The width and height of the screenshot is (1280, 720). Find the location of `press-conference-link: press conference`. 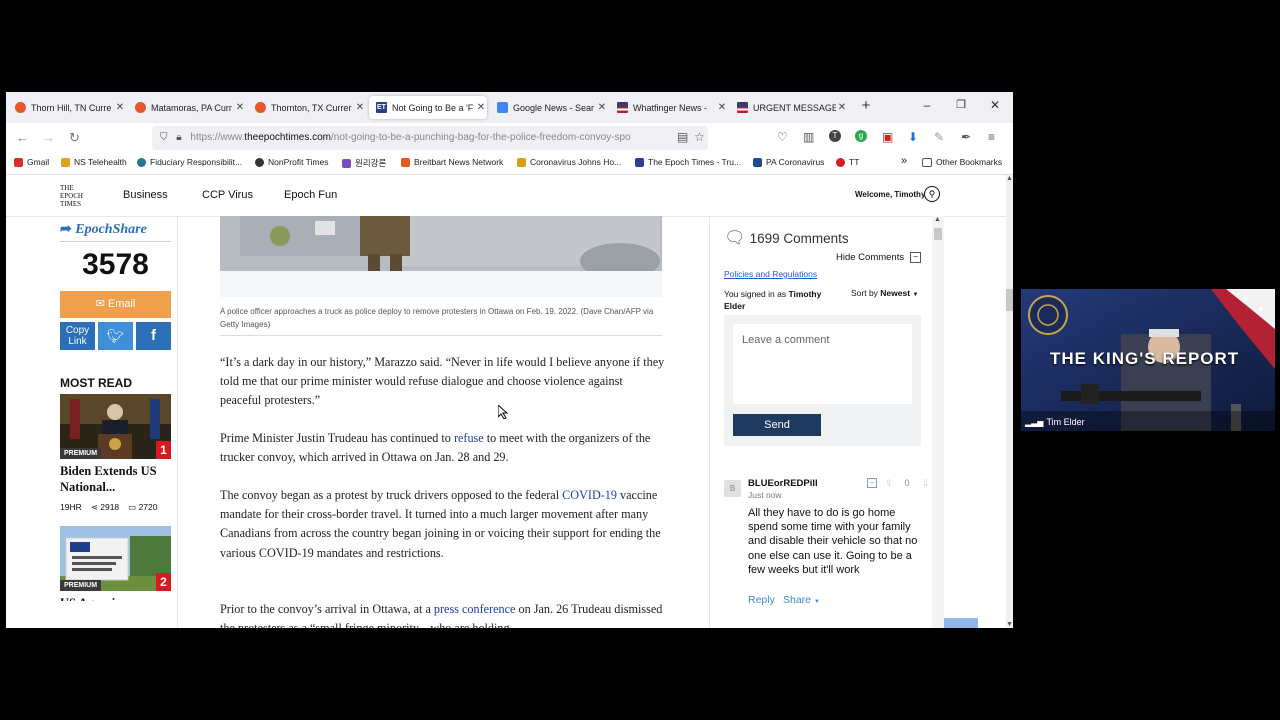

press-conference-link: press conference is located at coordinates (475, 609).